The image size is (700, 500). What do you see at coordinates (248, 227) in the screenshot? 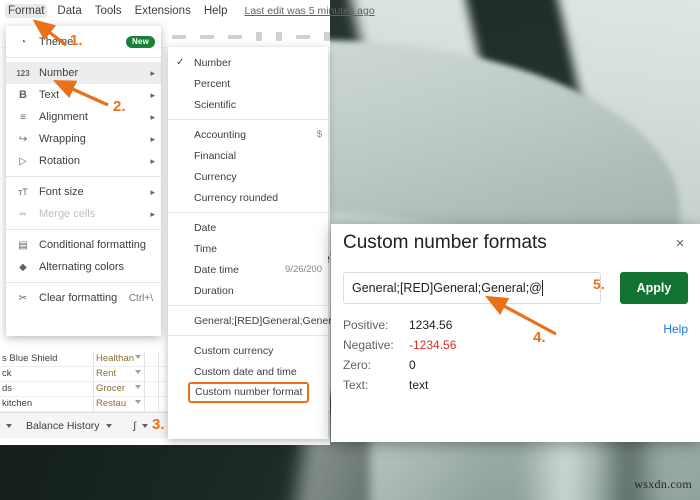
I see `number-submenu-item-date: Date` at bounding box center [248, 227].